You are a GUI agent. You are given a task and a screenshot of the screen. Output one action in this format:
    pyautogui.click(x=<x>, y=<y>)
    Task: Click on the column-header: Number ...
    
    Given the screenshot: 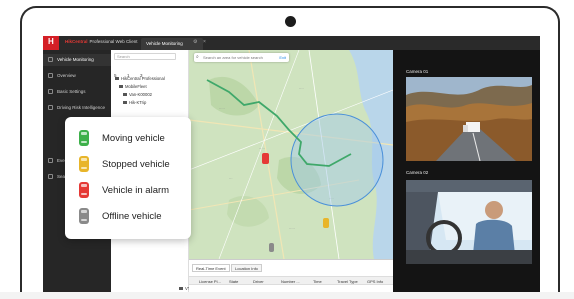 What is the action you would take?
    pyautogui.click(x=290, y=281)
    